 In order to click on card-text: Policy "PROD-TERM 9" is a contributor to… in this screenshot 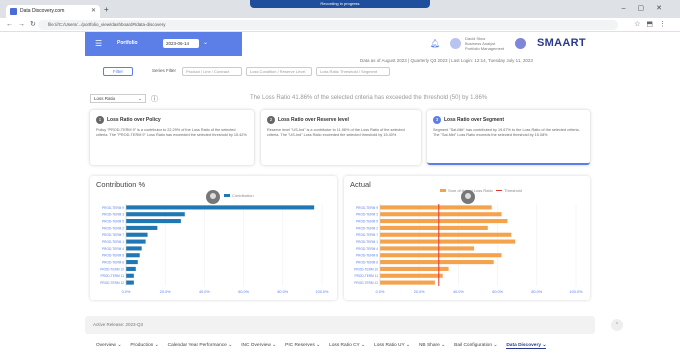, I will do `click(171, 133)`.